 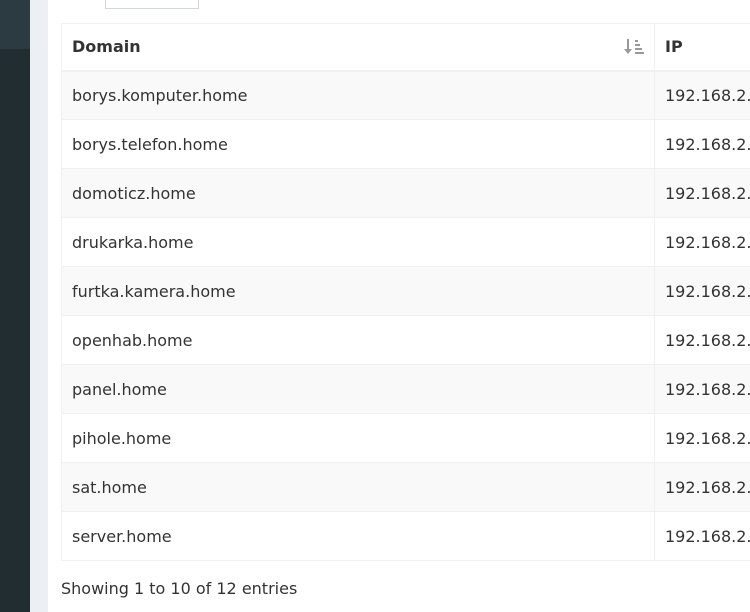 I want to click on table-row: openhab.home 192.168.2.14, so click(x=405, y=340).